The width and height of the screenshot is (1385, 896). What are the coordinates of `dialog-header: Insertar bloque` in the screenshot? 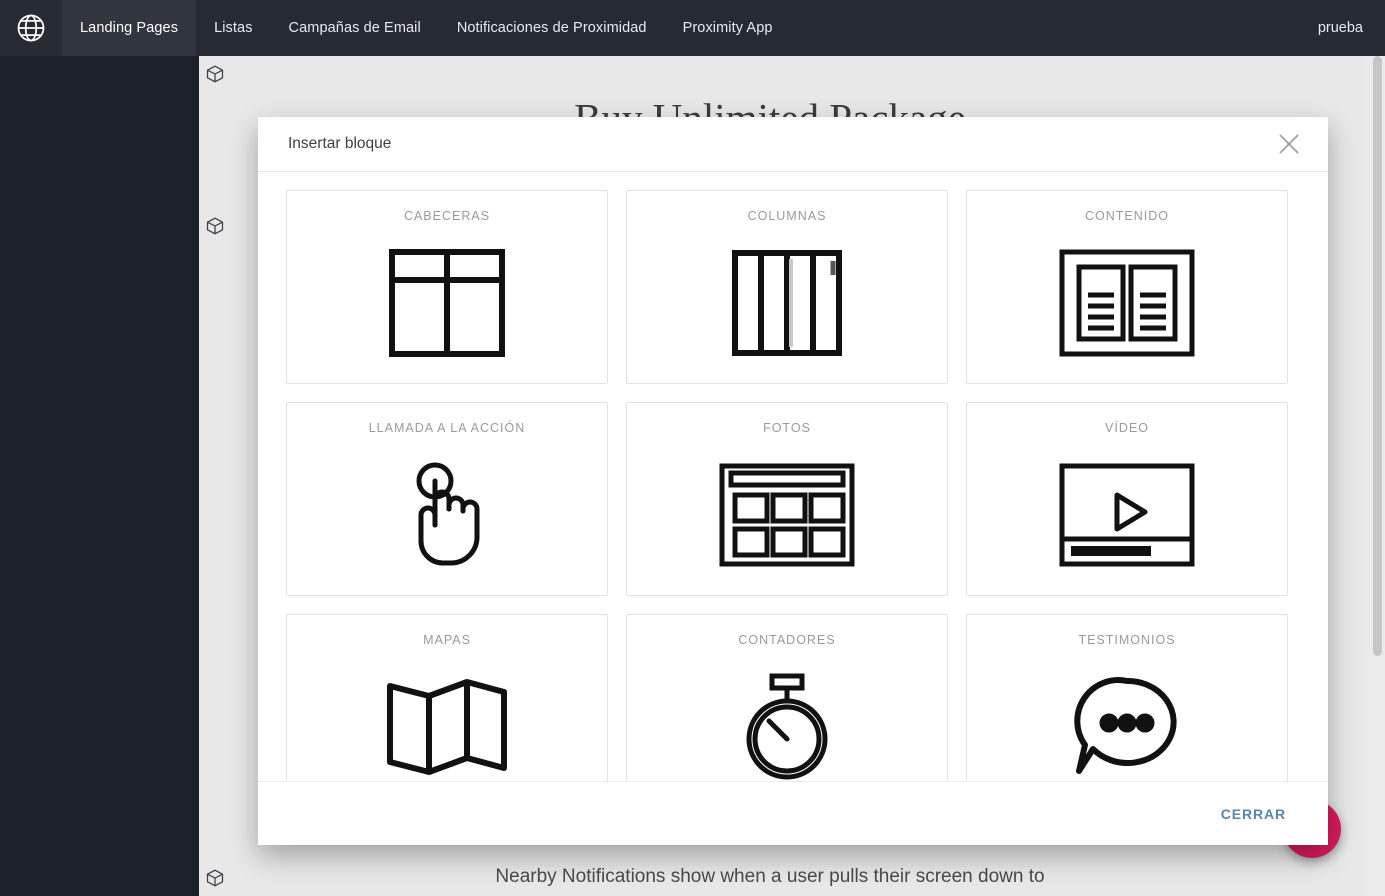 It's located at (793, 144).